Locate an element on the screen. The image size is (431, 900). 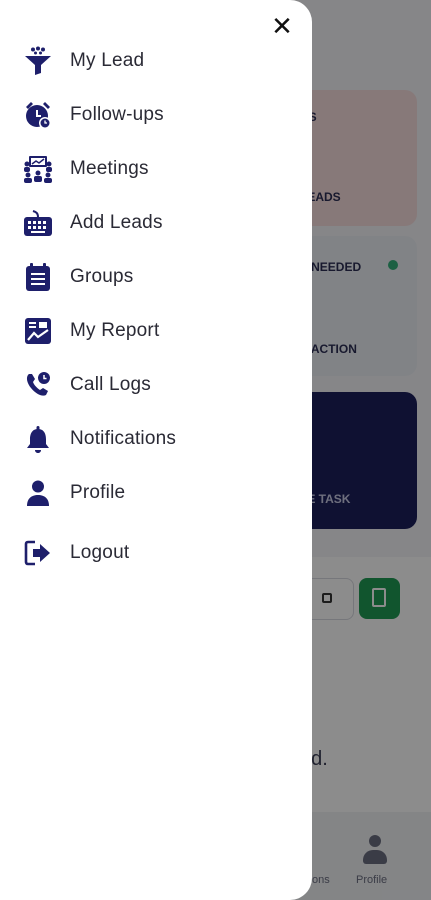
menu-item-follow-ups: Follow-ups is located at coordinates (156, 115).